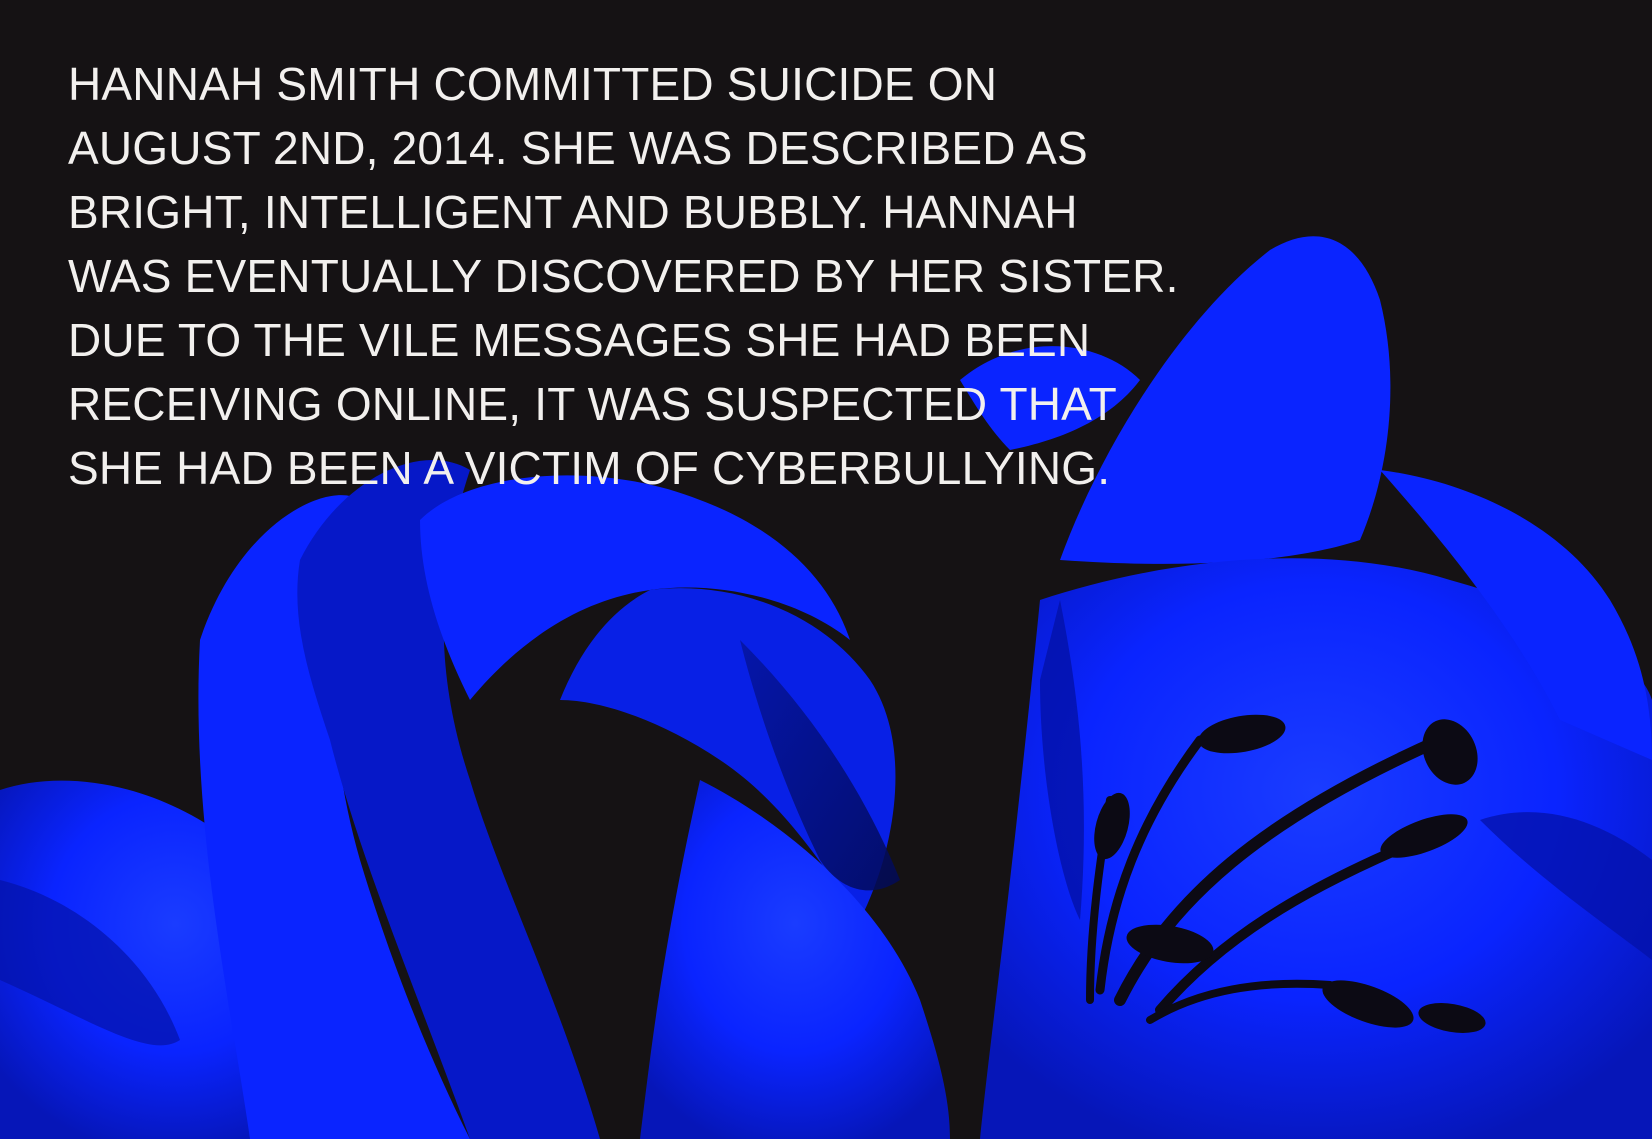 The width and height of the screenshot is (1652, 1139). Describe the element at coordinates (589, 468) in the screenshot. I see `statement-line-7: SHE HAD BEEN A VICTIM OF CYBERBULLYING.` at that location.